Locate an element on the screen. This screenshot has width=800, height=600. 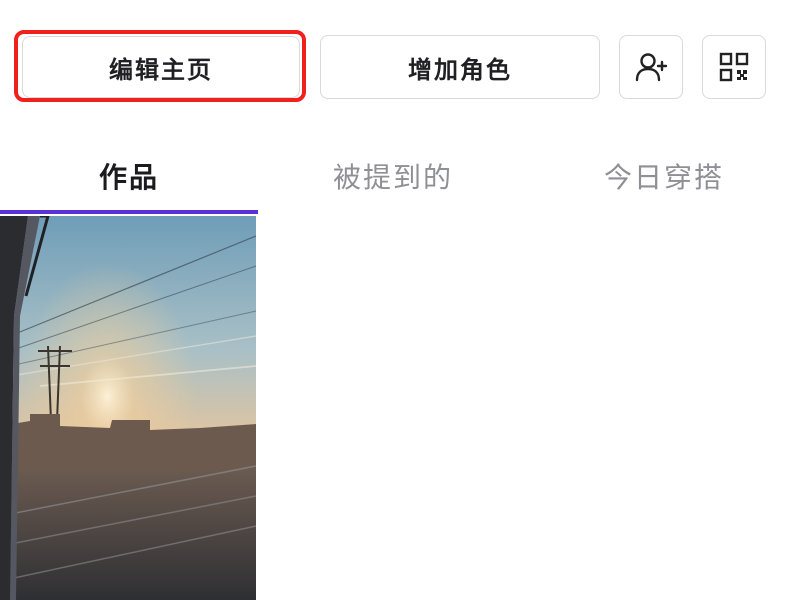
tab-todays-outfit: 今日穿搭 is located at coordinates (664, 176).